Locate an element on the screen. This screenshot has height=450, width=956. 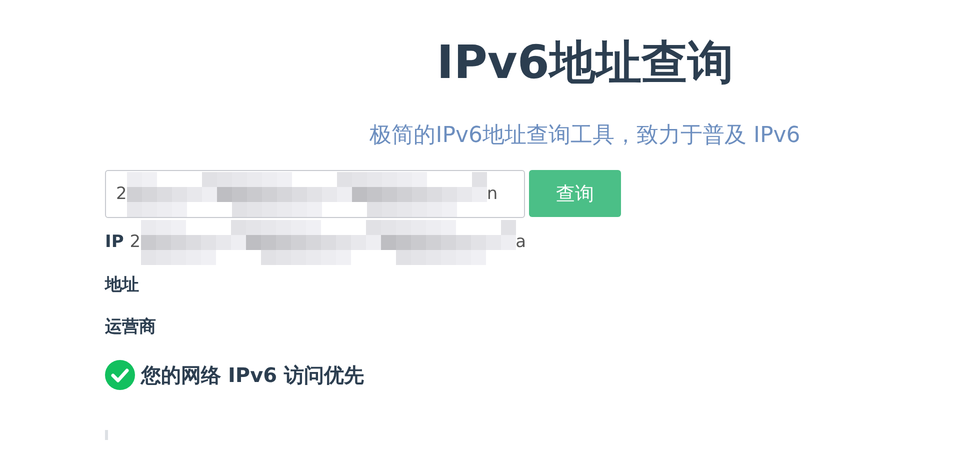
ip-value: 2 is located at coordinates (135, 242).